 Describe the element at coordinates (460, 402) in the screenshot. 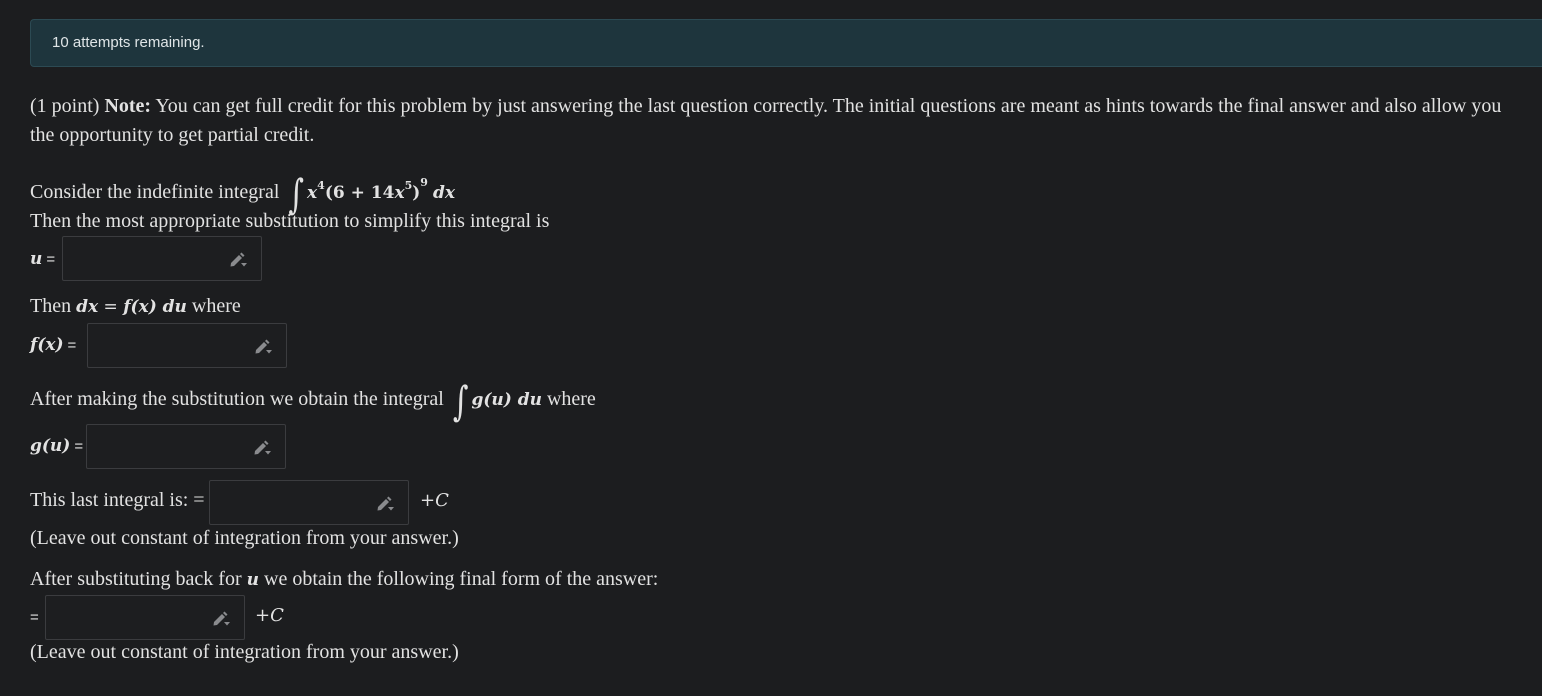

I see `integral-sign-icon: ∫` at that location.